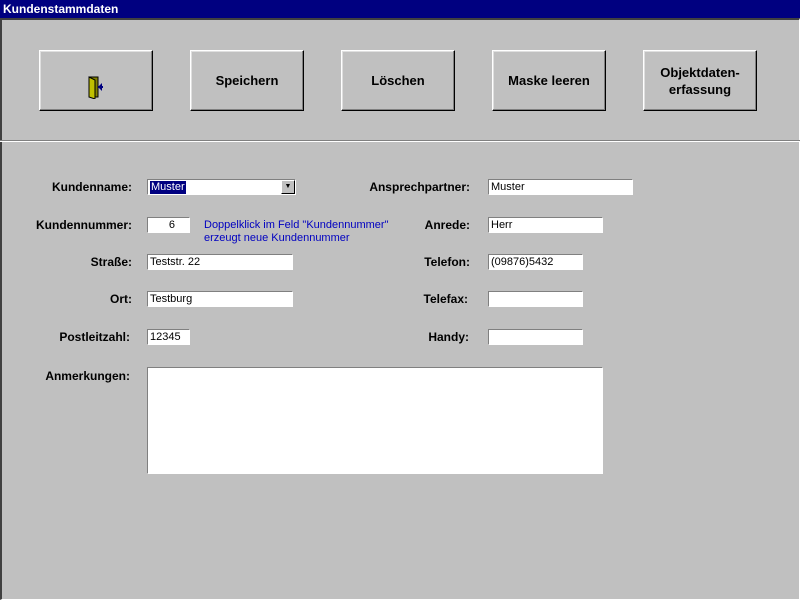 The image size is (800, 600). I want to click on object-data-button: Objektdaten- erfassung, so click(700, 80).